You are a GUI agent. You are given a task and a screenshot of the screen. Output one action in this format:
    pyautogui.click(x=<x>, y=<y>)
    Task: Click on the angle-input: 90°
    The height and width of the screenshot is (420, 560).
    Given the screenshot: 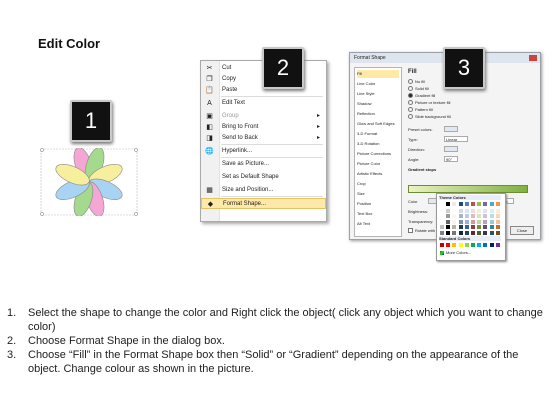 What is the action you would take?
    pyautogui.click(x=451, y=159)
    